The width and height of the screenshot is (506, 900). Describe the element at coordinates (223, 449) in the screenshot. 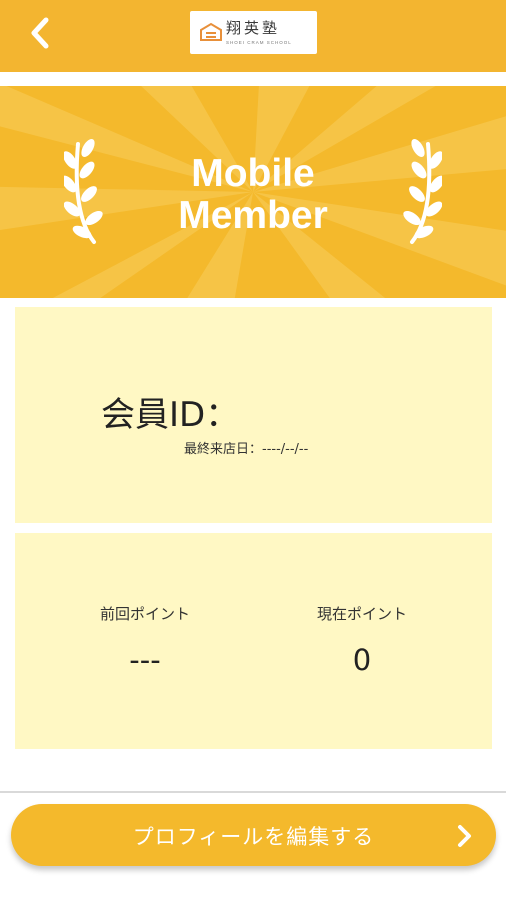

I see `last-visit-label: 最終来店日：` at that location.